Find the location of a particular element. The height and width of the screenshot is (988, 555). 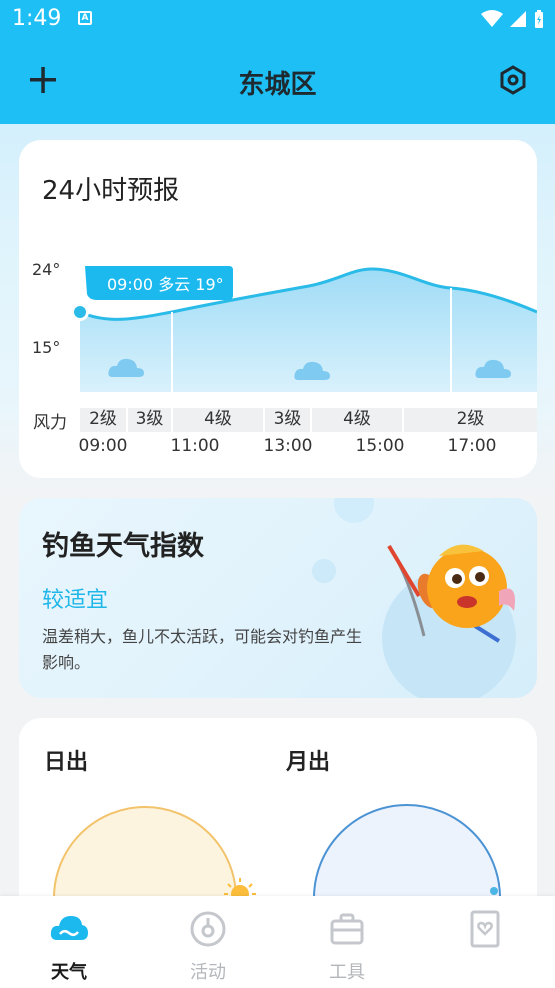

tab-label: 工具 is located at coordinates (347, 972).